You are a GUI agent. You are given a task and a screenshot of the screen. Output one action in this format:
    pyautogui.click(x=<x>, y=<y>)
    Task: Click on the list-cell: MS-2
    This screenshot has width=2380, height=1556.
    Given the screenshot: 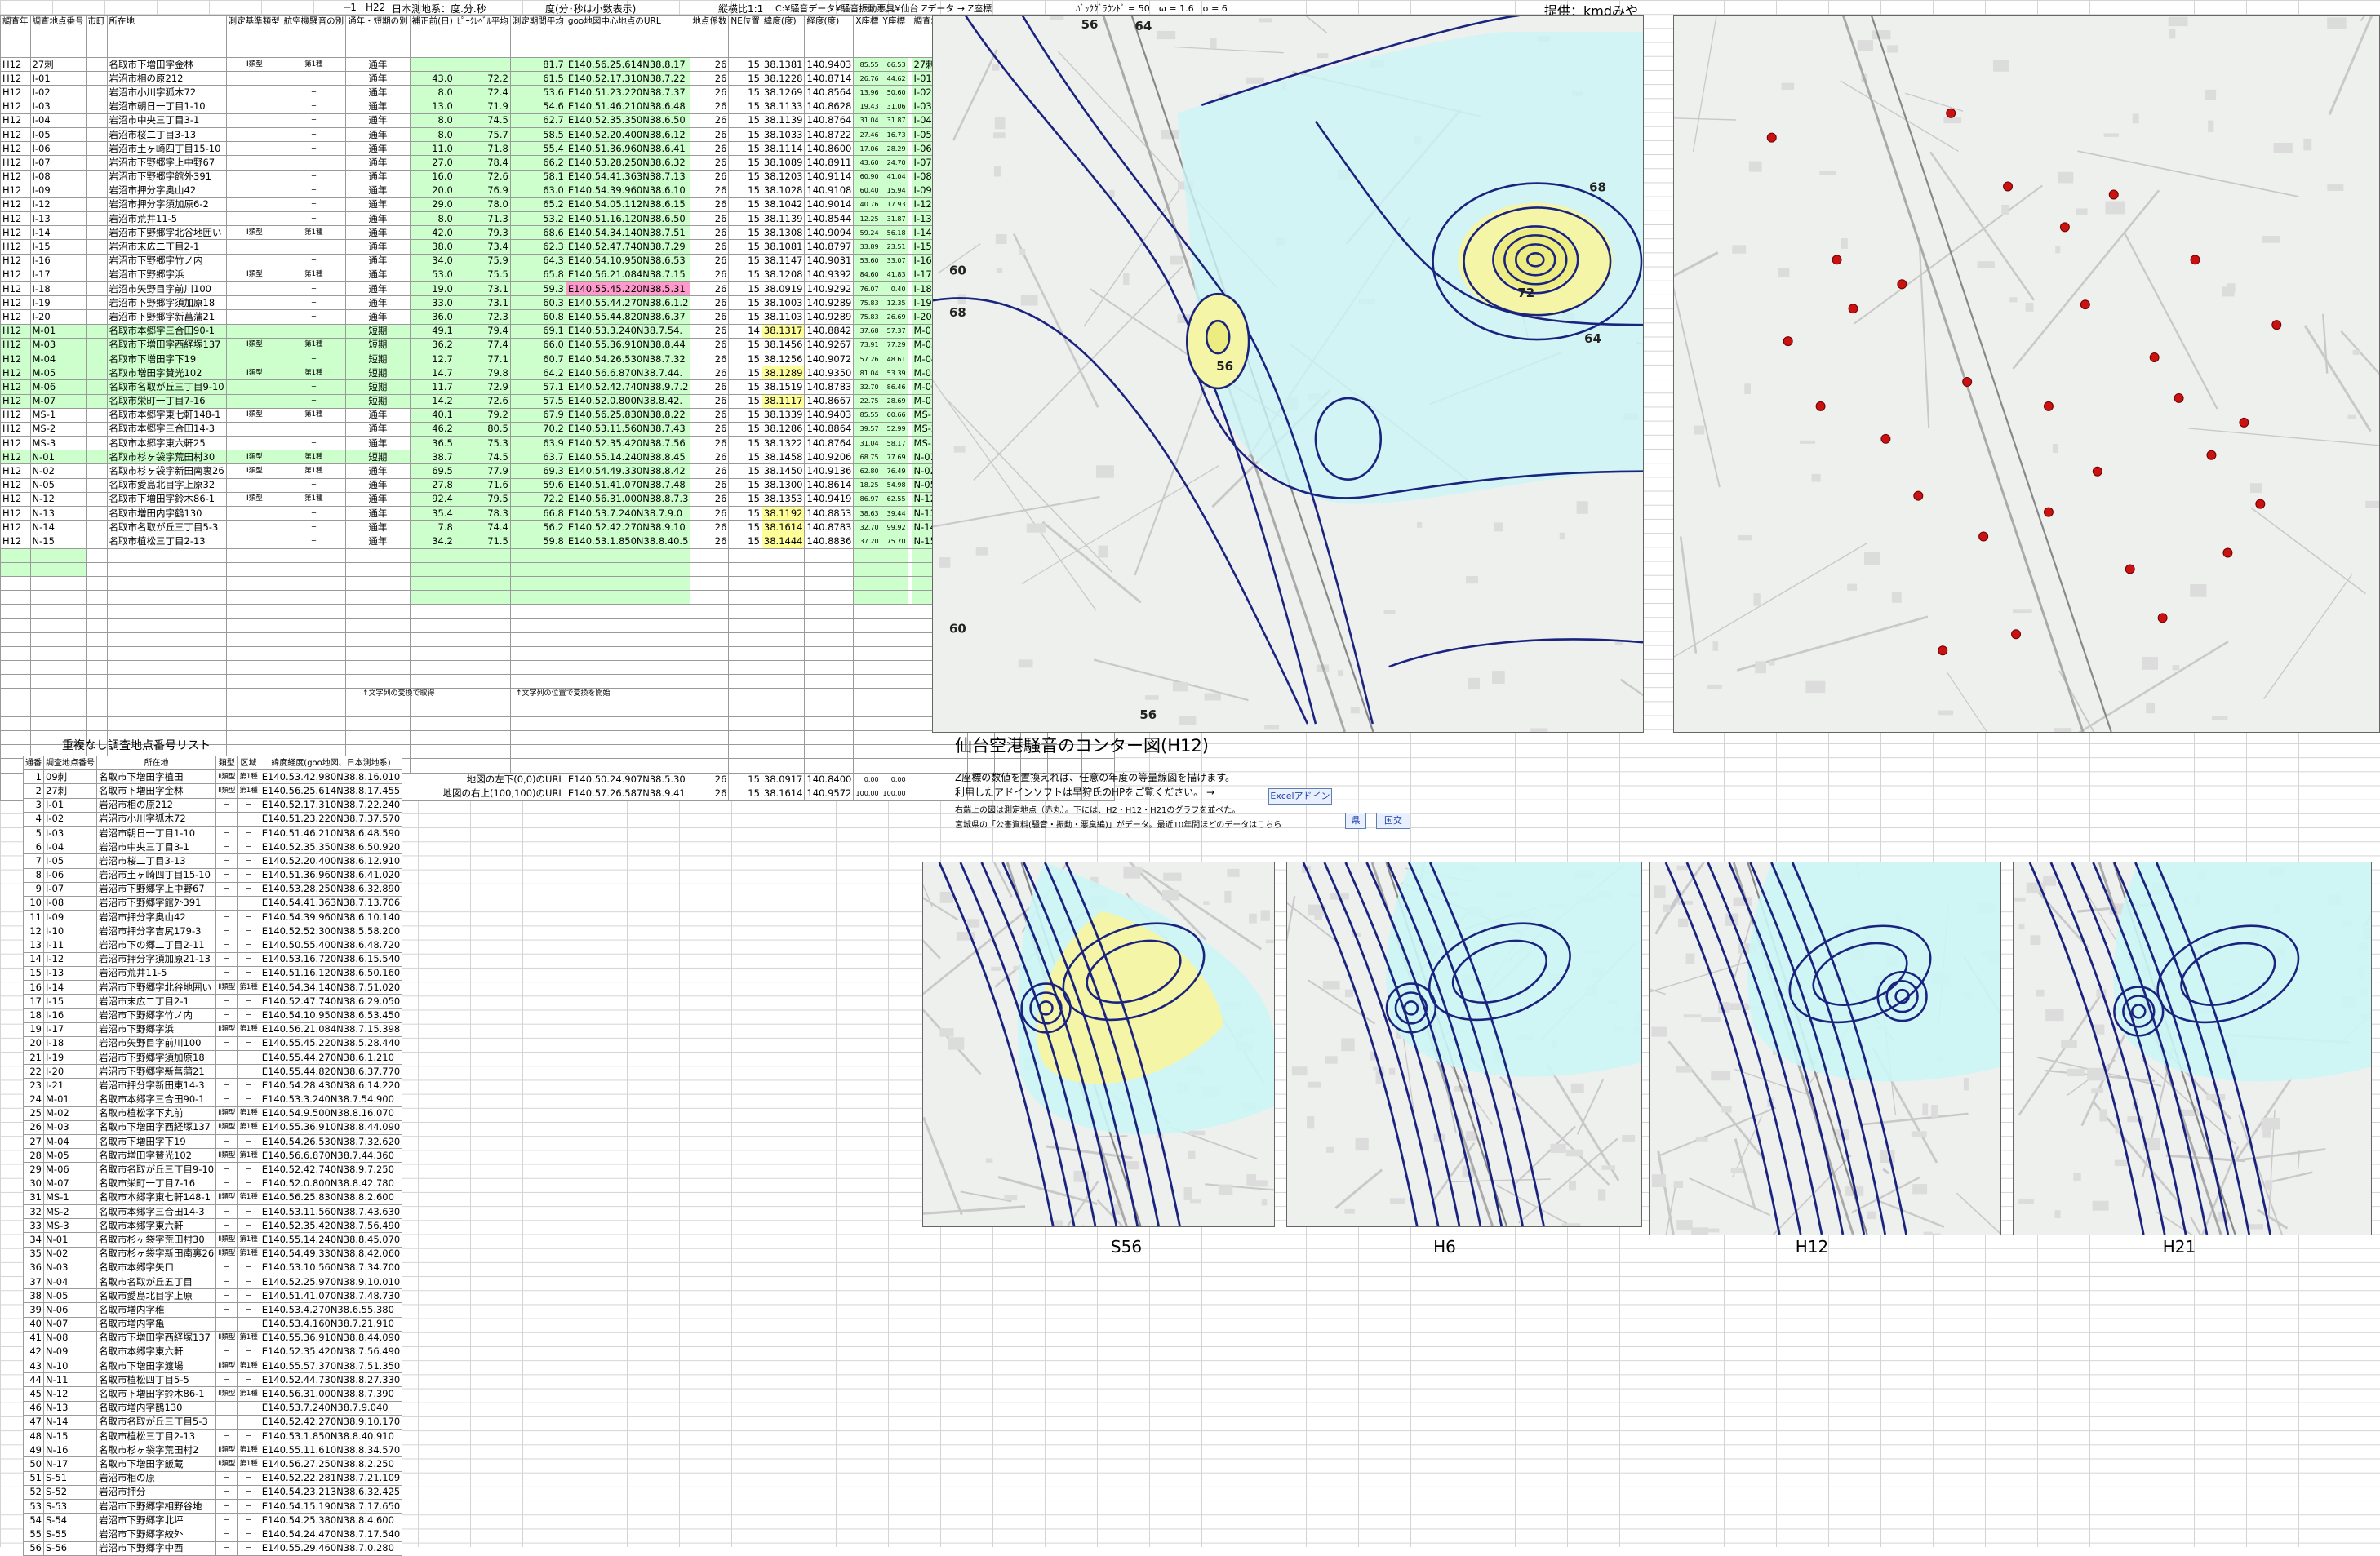 What is the action you would take?
    pyautogui.click(x=70, y=1212)
    